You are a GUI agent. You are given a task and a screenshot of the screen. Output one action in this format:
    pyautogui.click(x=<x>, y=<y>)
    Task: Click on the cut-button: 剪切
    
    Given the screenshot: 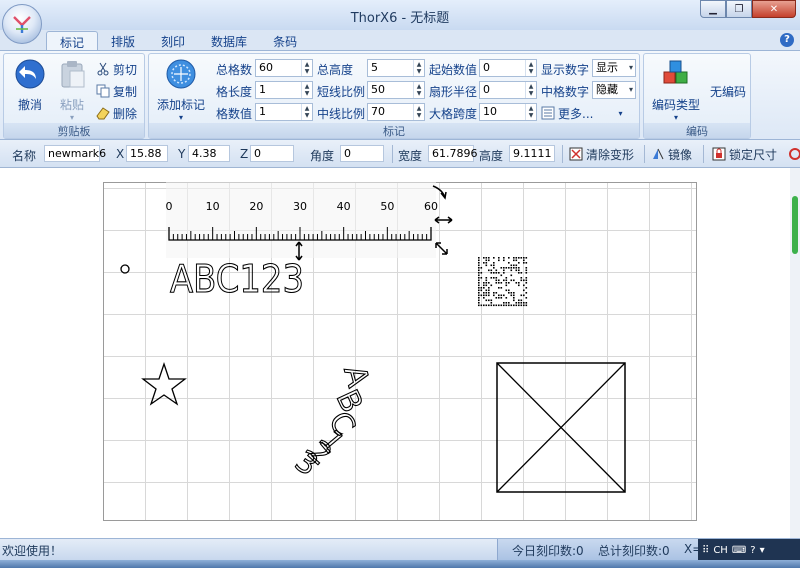 What is the action you would take?
    pyautogui.click(x=116, y=69)
    